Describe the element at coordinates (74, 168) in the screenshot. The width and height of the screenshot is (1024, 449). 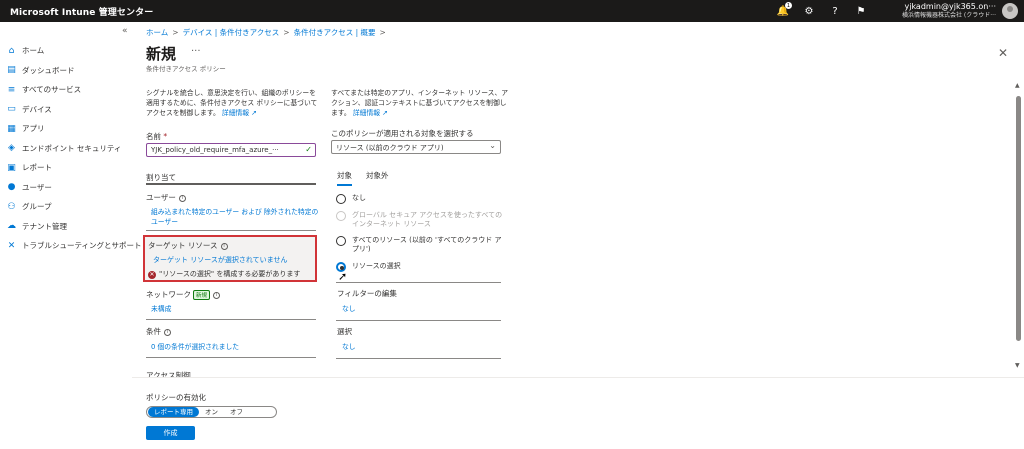
I see `sidebar-item-reports: ▣ レポート` at that location.